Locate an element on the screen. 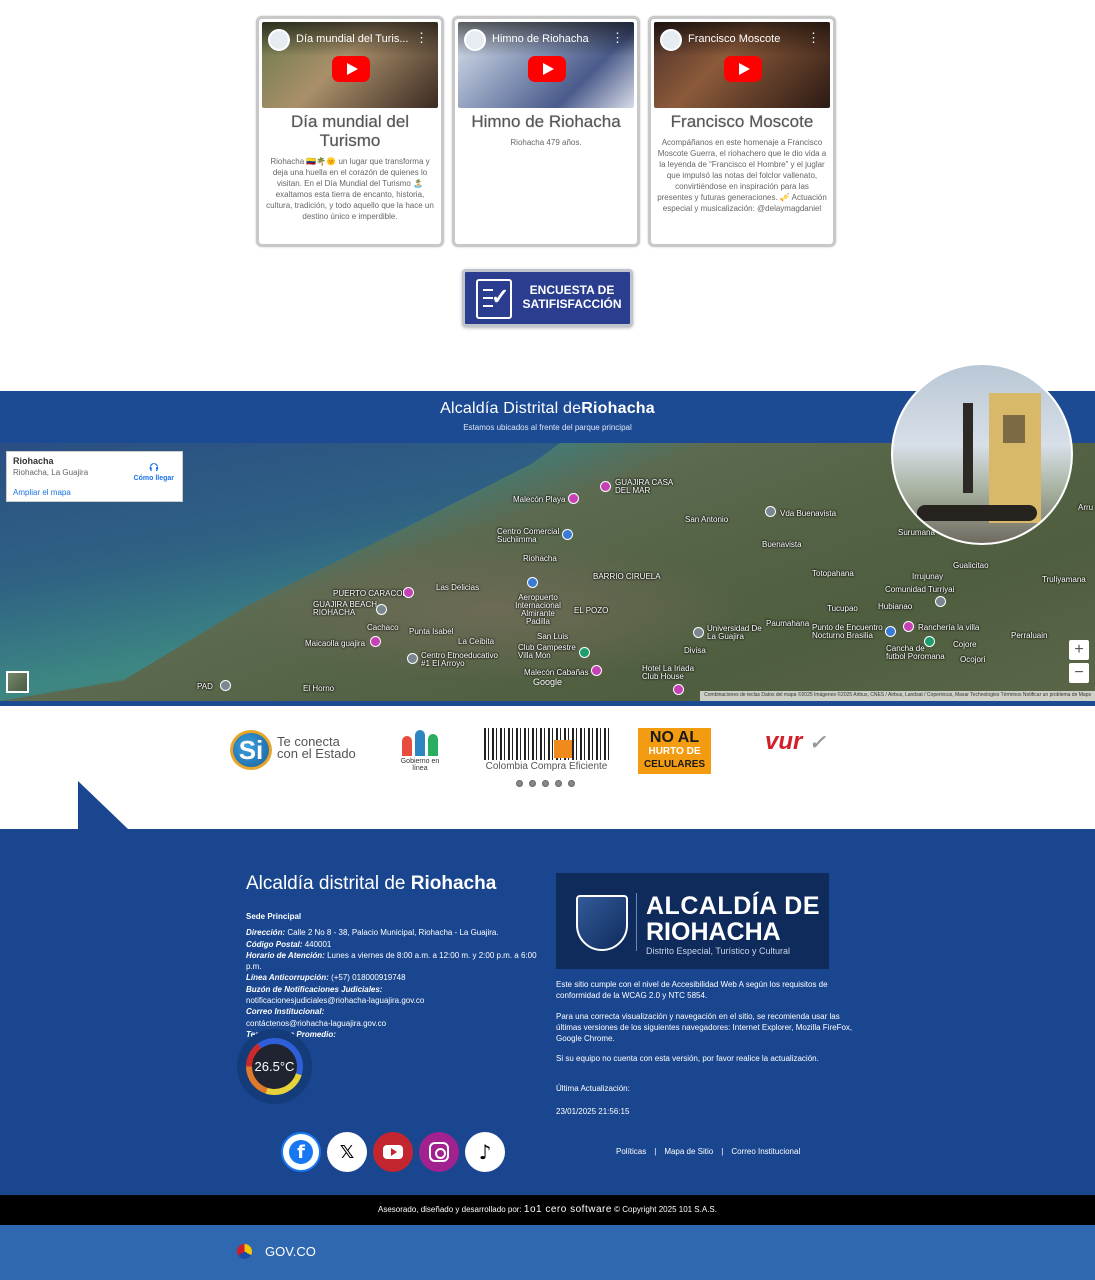 This screenshot has height=1280, width=1095. col-logo-text: Colombia Compra Eficiente is located at coordinates (546, 766).